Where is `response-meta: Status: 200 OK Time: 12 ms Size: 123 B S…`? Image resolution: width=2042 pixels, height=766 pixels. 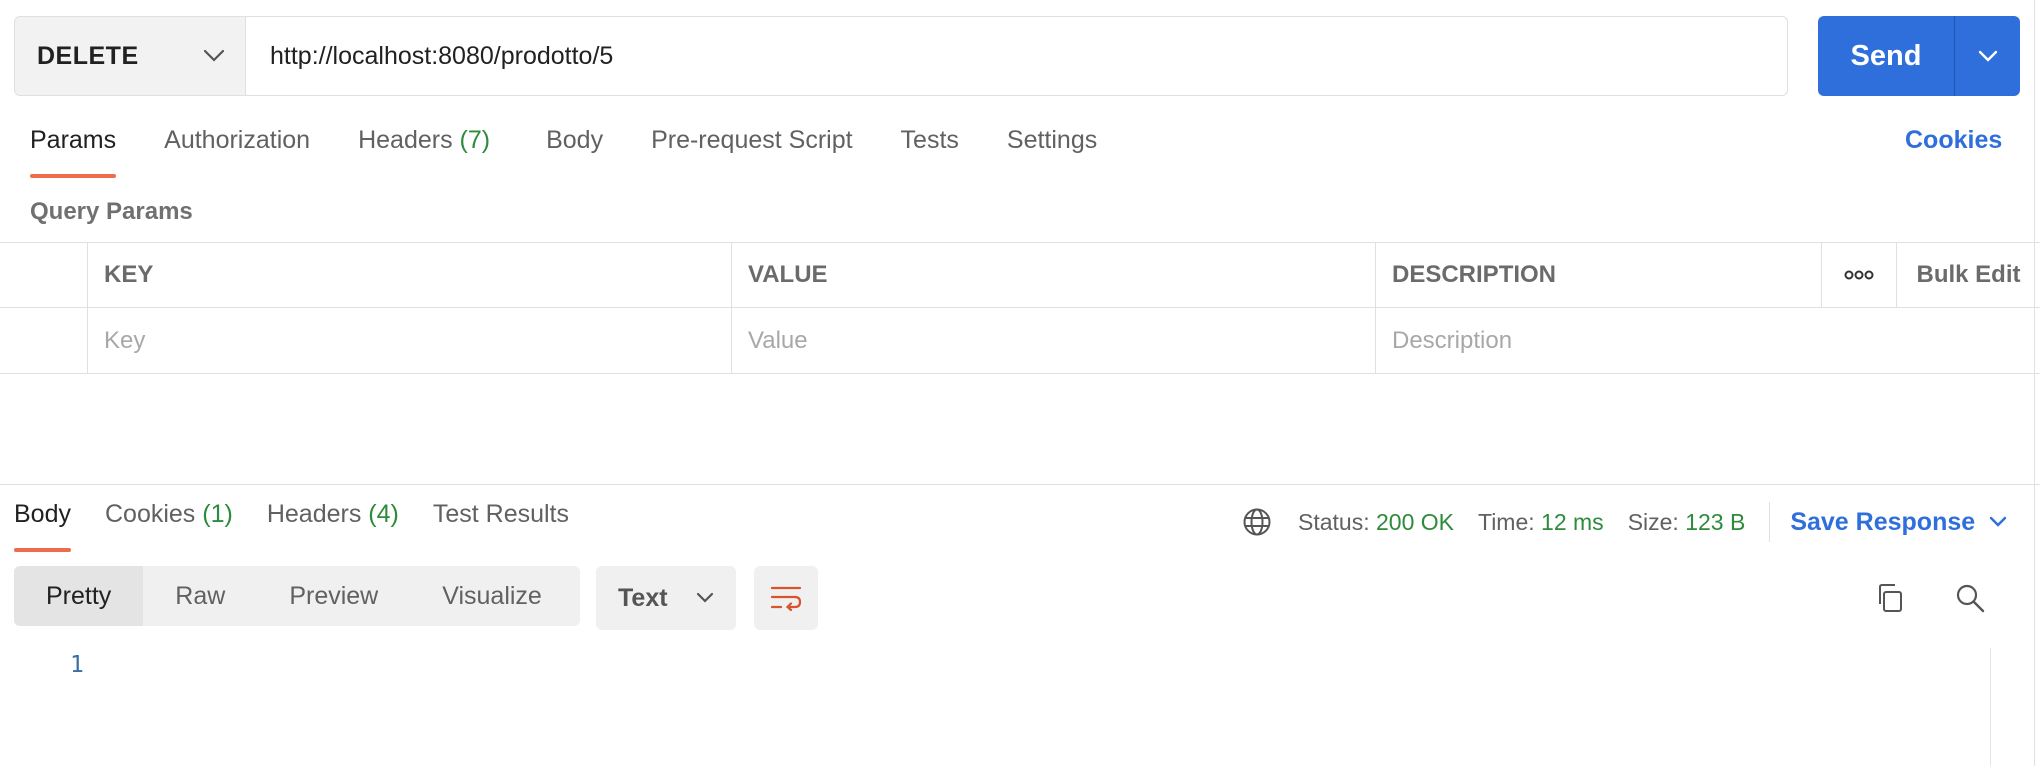
response-meta: Status: 200 OK Time: 12 ms Size: 123 B S… is located at coordinates (1624, 522).